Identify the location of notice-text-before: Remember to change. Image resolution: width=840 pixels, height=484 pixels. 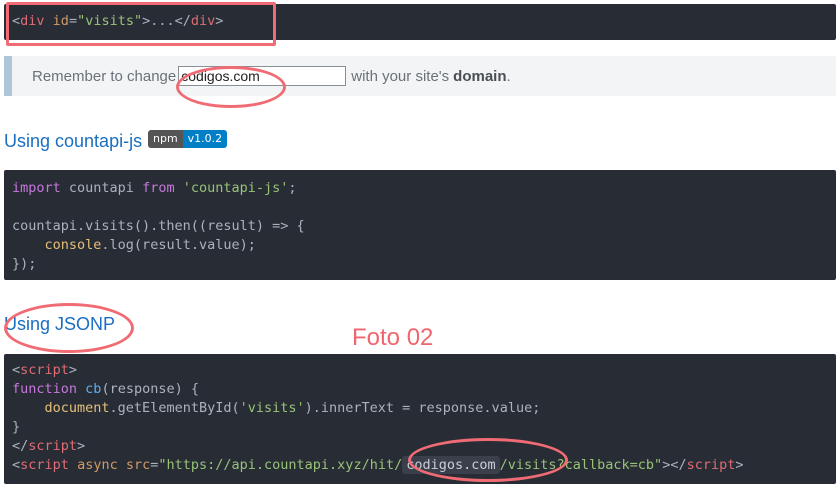
(104, 76).